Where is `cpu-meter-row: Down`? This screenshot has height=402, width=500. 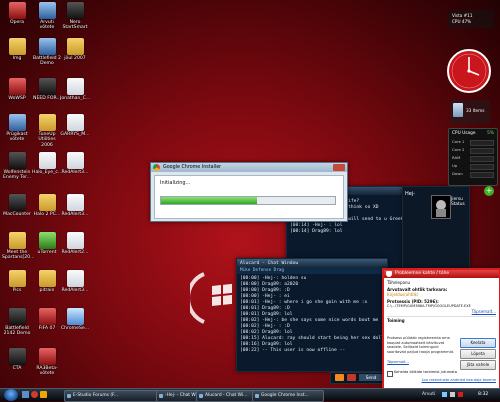 cpu-meter-row: Down is located at coordinates (473, 175).